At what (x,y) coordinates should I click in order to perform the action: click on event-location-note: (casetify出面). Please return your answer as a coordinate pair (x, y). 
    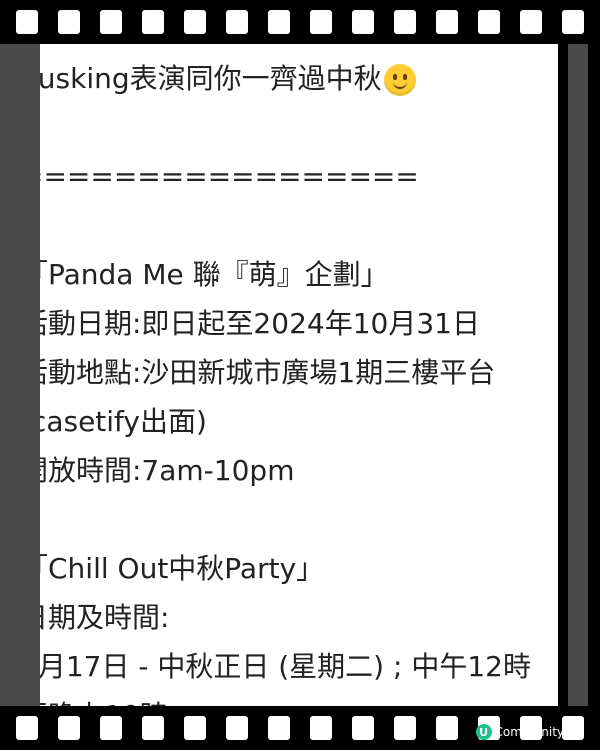
    Looking at the image, I should click on (113, 421).